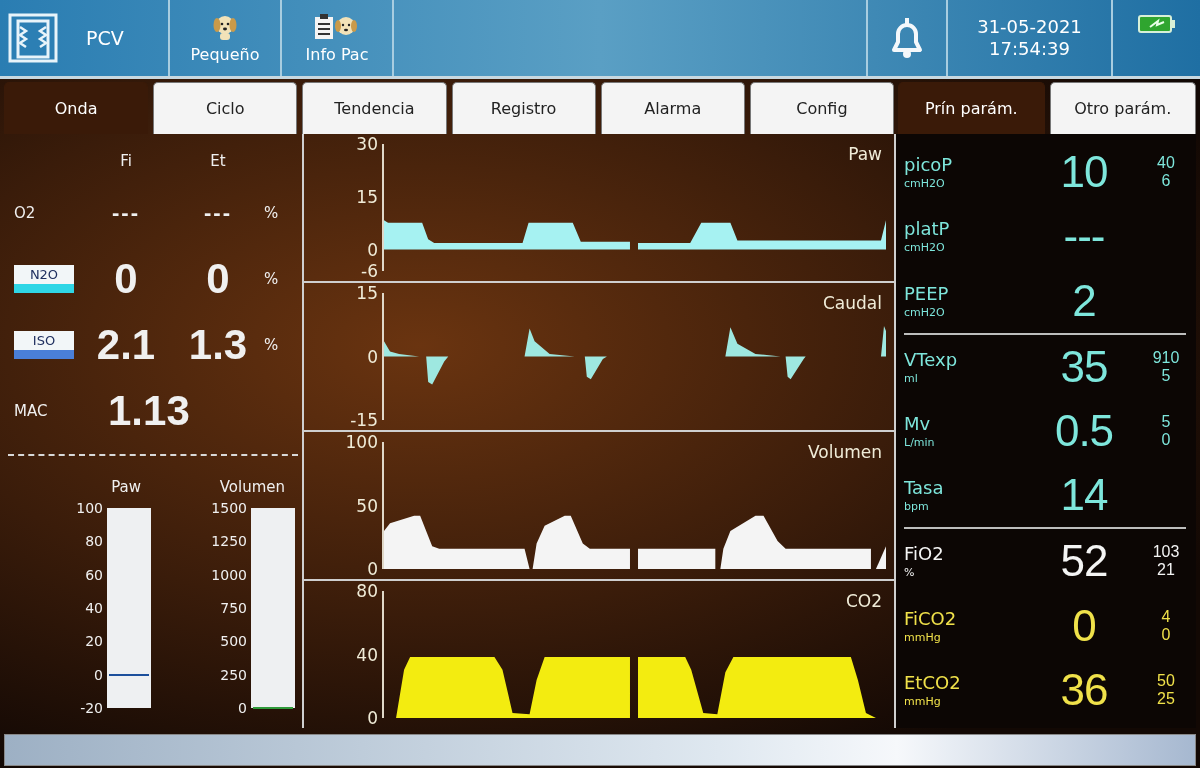 This screenshot has width=1200, height=768. Describe the element at coordinates (1084, 236) in the screenshot. I see `parameter-value: ---` at that location.